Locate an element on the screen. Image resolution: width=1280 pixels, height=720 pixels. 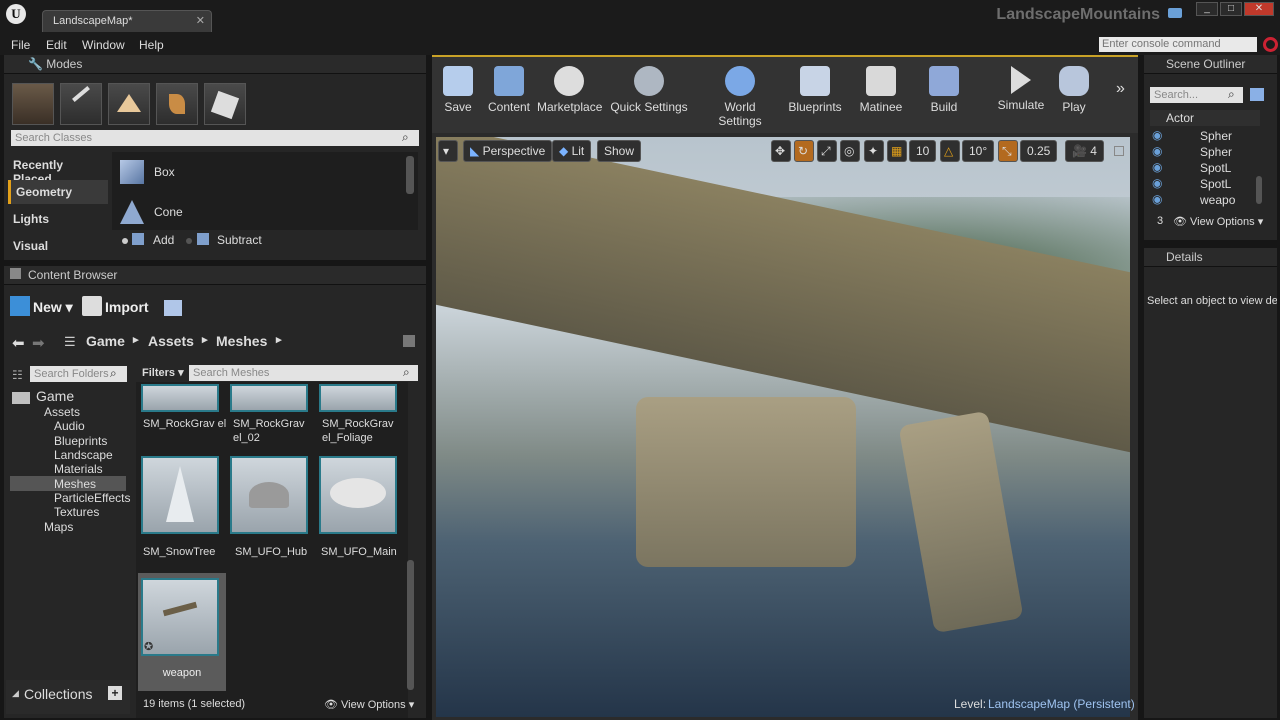
show-button: Show is located at coordinates (619, 151).